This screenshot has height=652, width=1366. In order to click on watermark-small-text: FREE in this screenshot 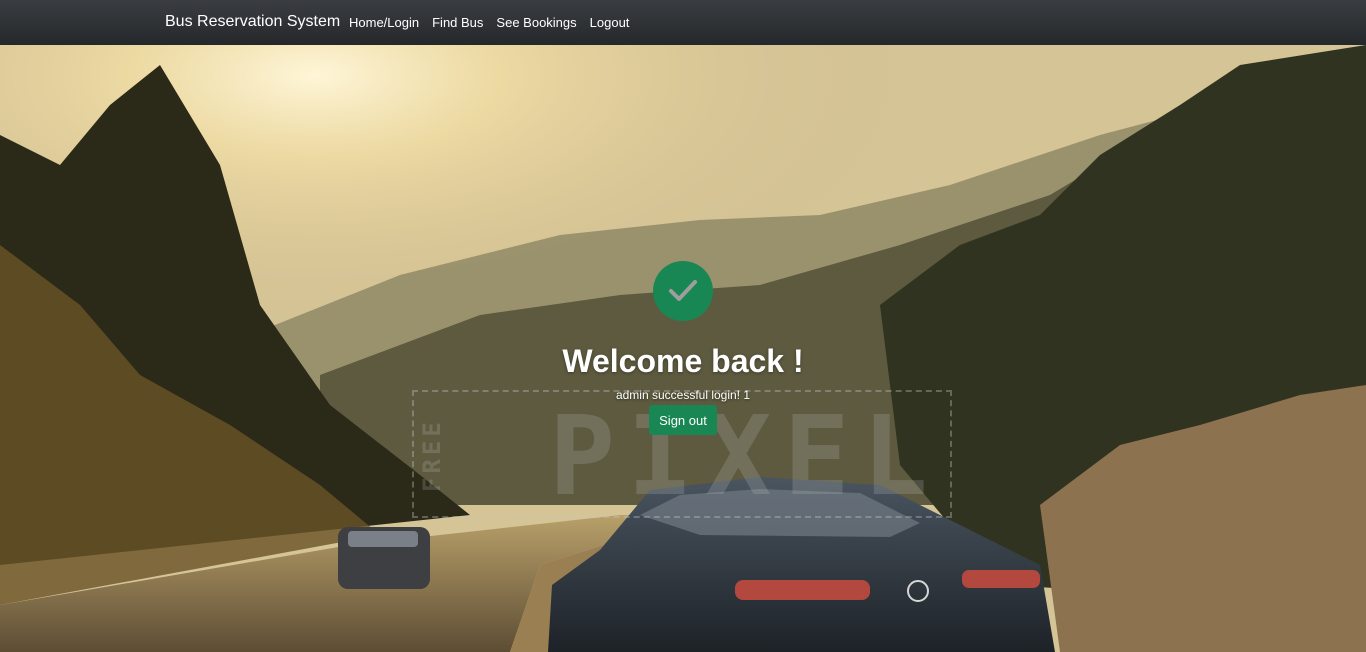, I will do `click(432, 455)`.